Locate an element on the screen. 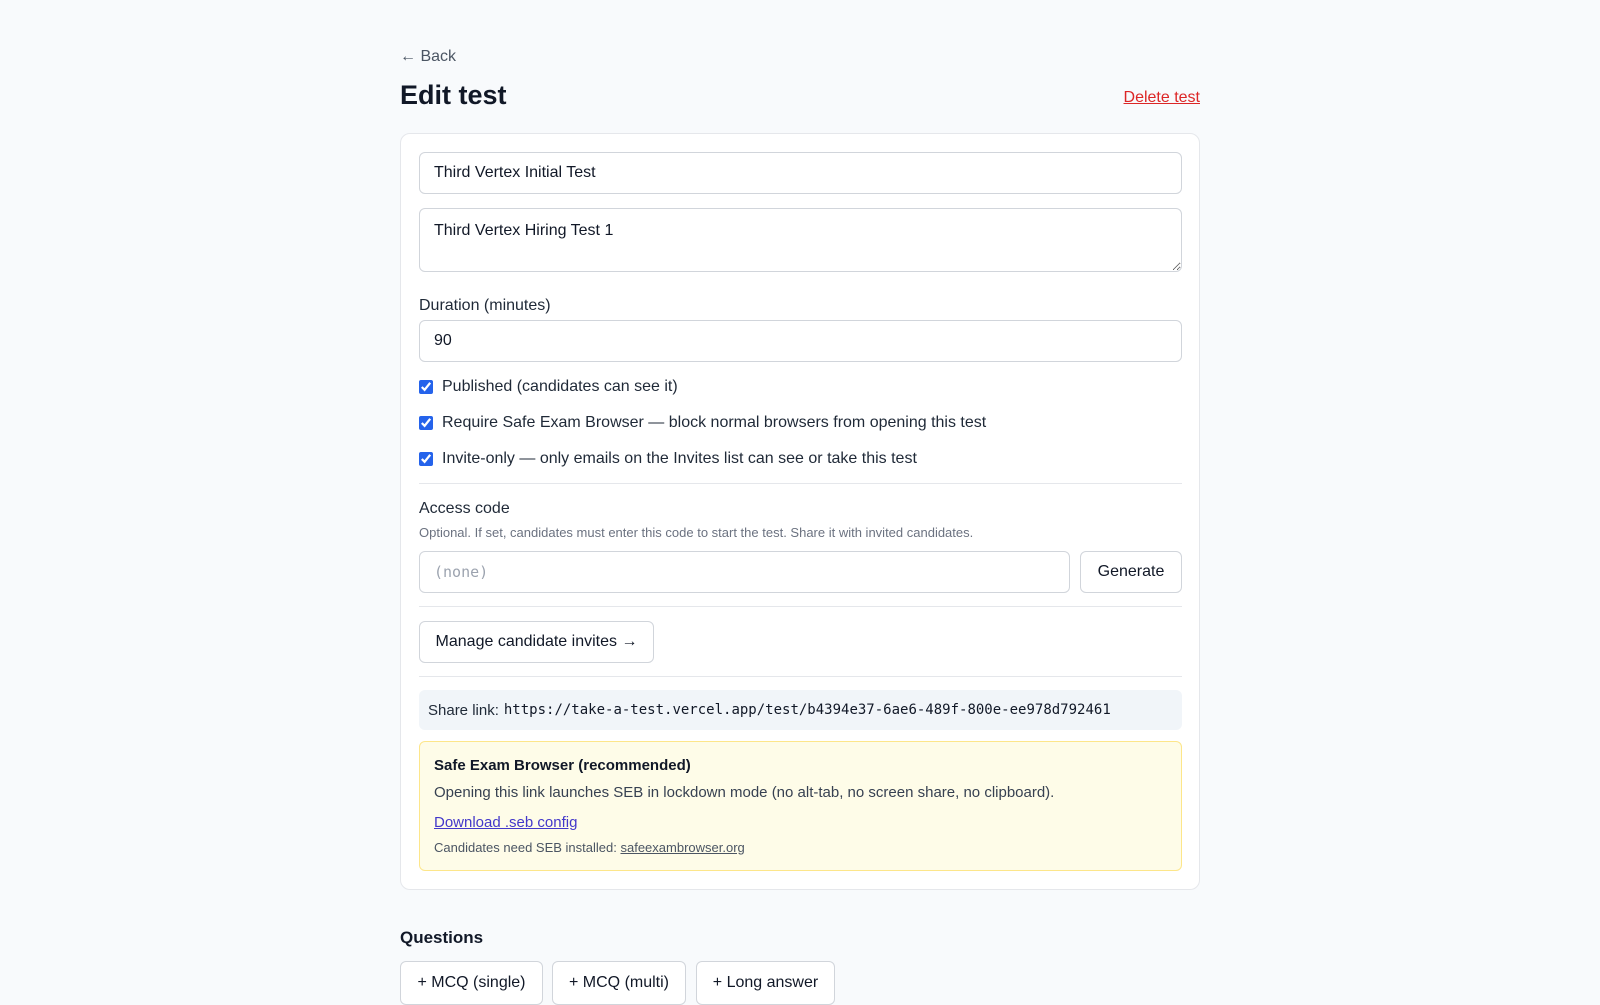 The height and width of the screenshot is (1005, 1600). invite-only-checkbox is located at coordinates (426, 459).